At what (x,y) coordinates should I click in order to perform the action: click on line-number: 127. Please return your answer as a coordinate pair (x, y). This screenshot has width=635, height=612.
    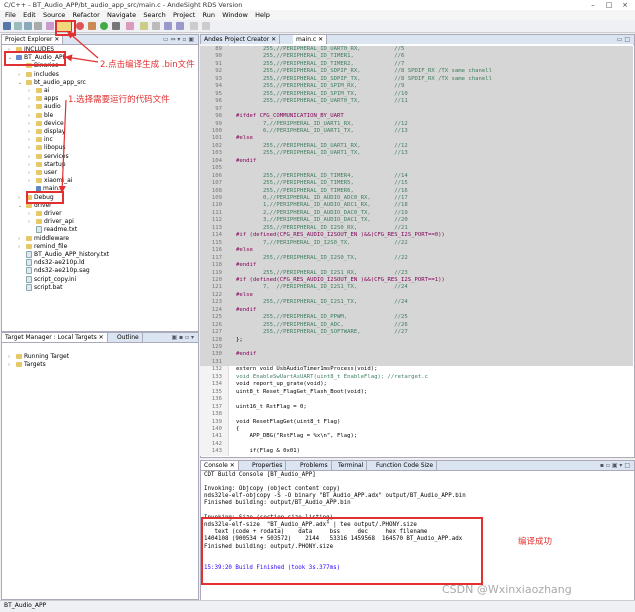
    Looking at the image, I should click on (216, 332).